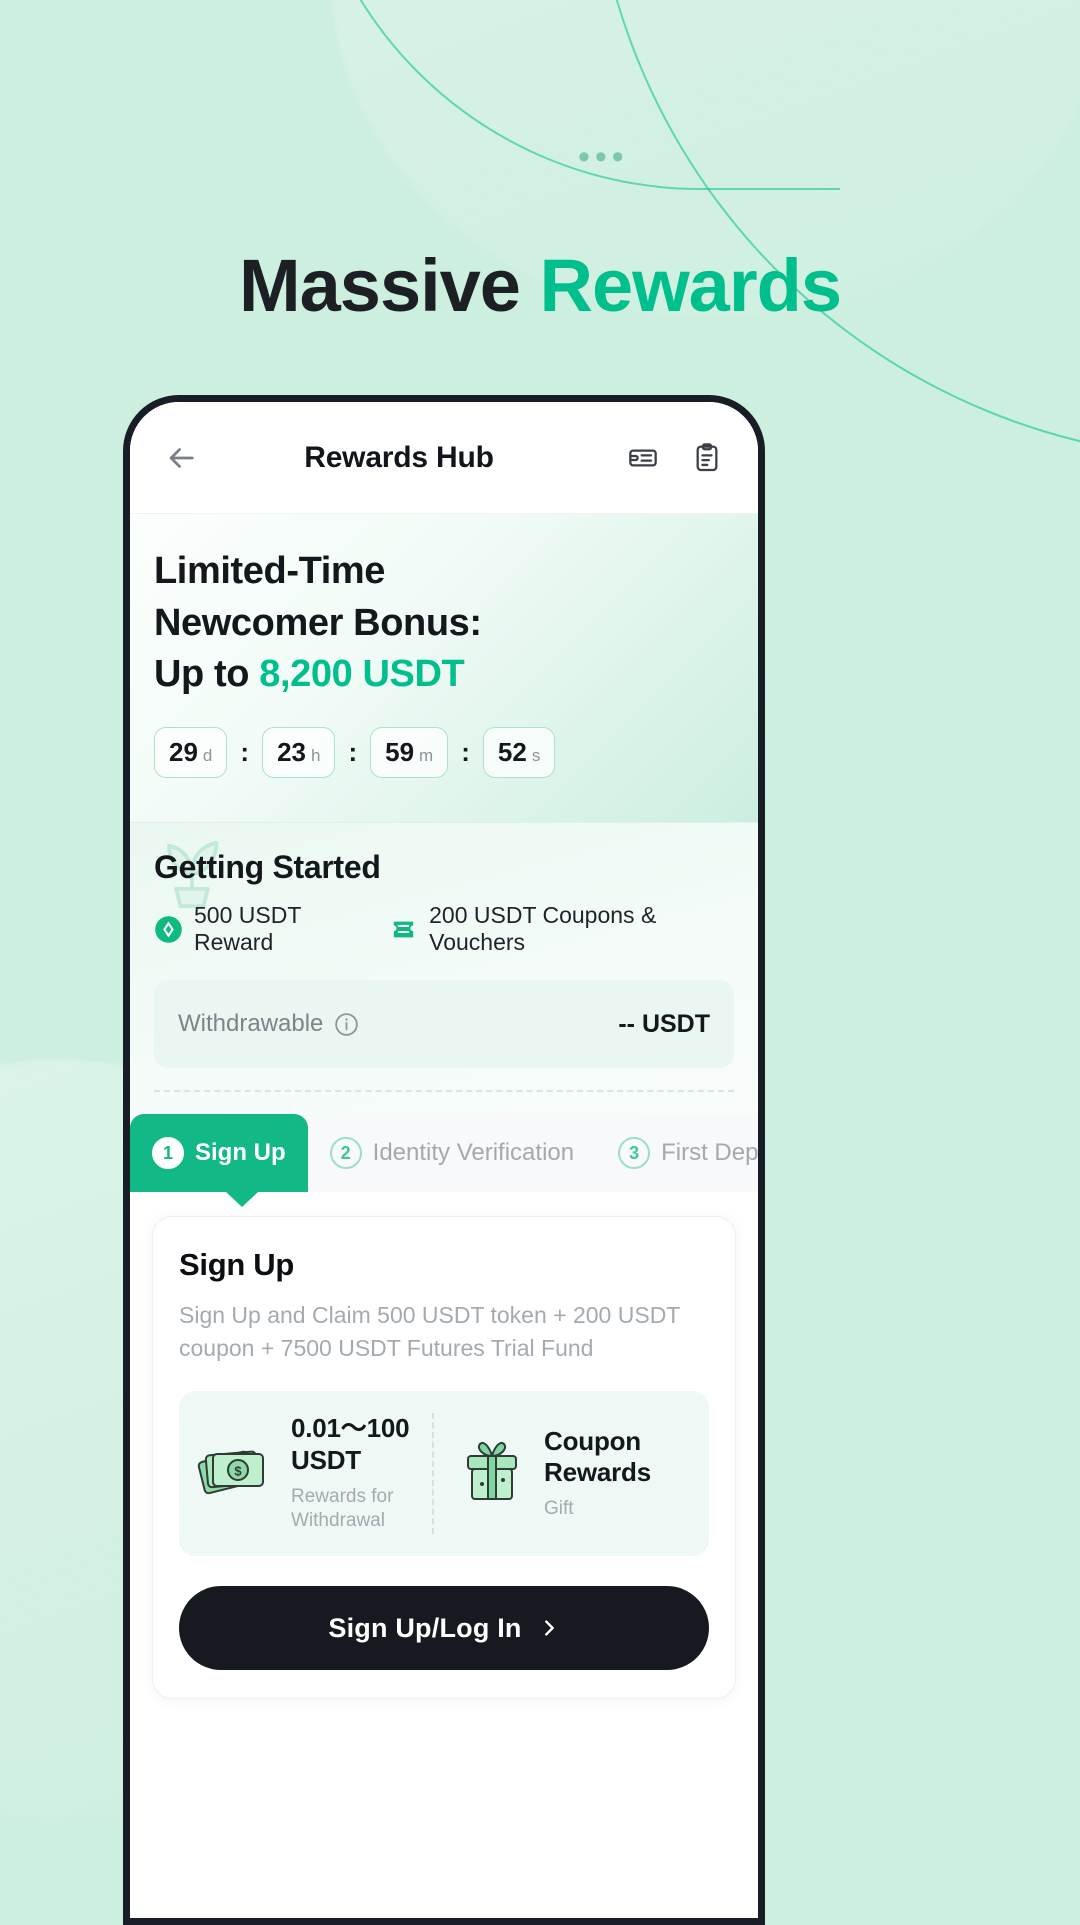  I want to click on ticket-button, so click(643, 458).